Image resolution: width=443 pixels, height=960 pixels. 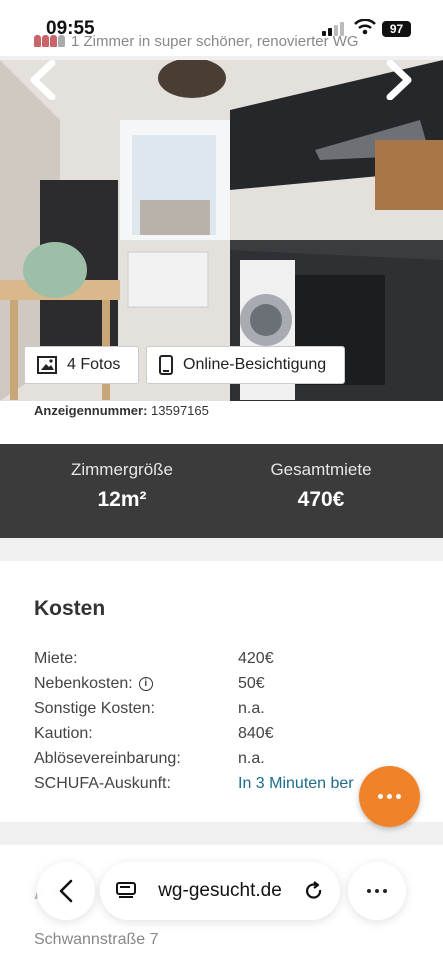 I want to click on cost-row: Kaution: 840€, so click(x=229, y=737).